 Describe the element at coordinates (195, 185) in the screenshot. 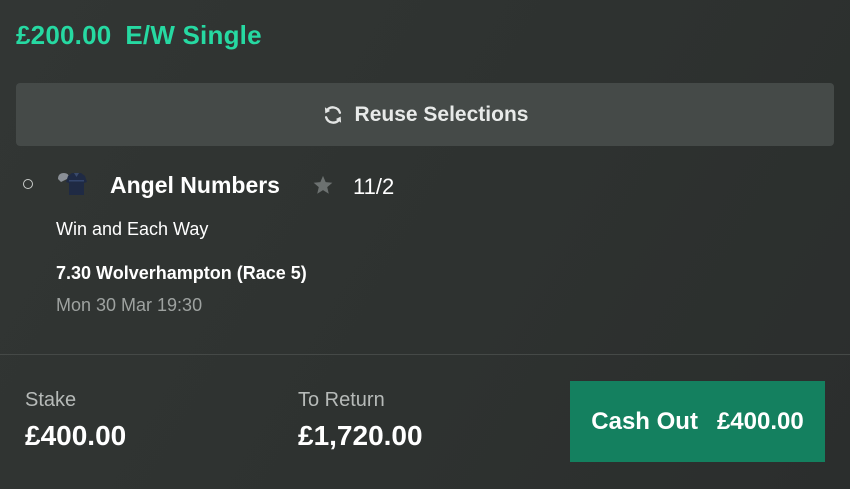

I see `horse-name: Angel Numbers` at that location.